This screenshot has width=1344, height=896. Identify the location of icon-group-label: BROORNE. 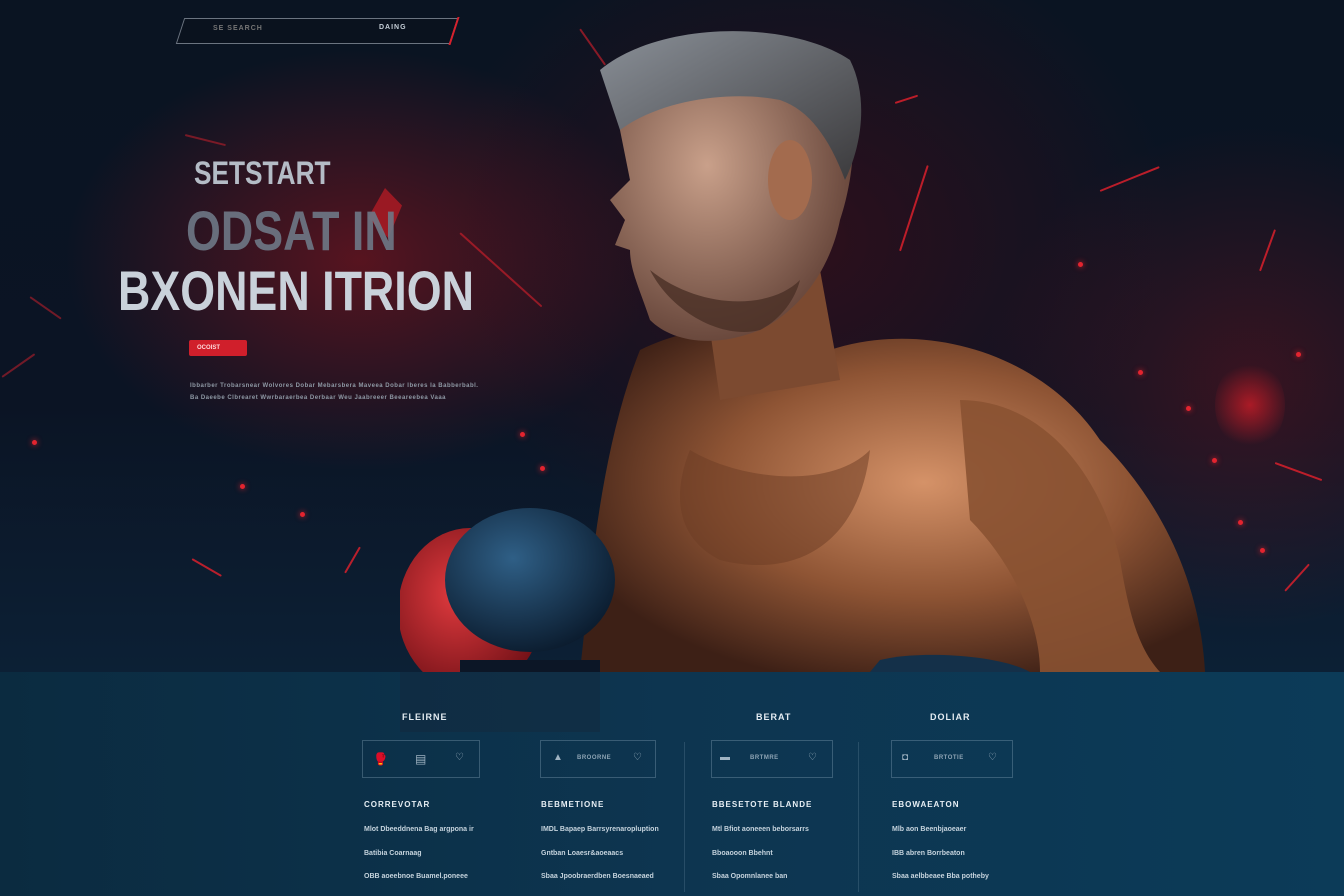
(594, 758).